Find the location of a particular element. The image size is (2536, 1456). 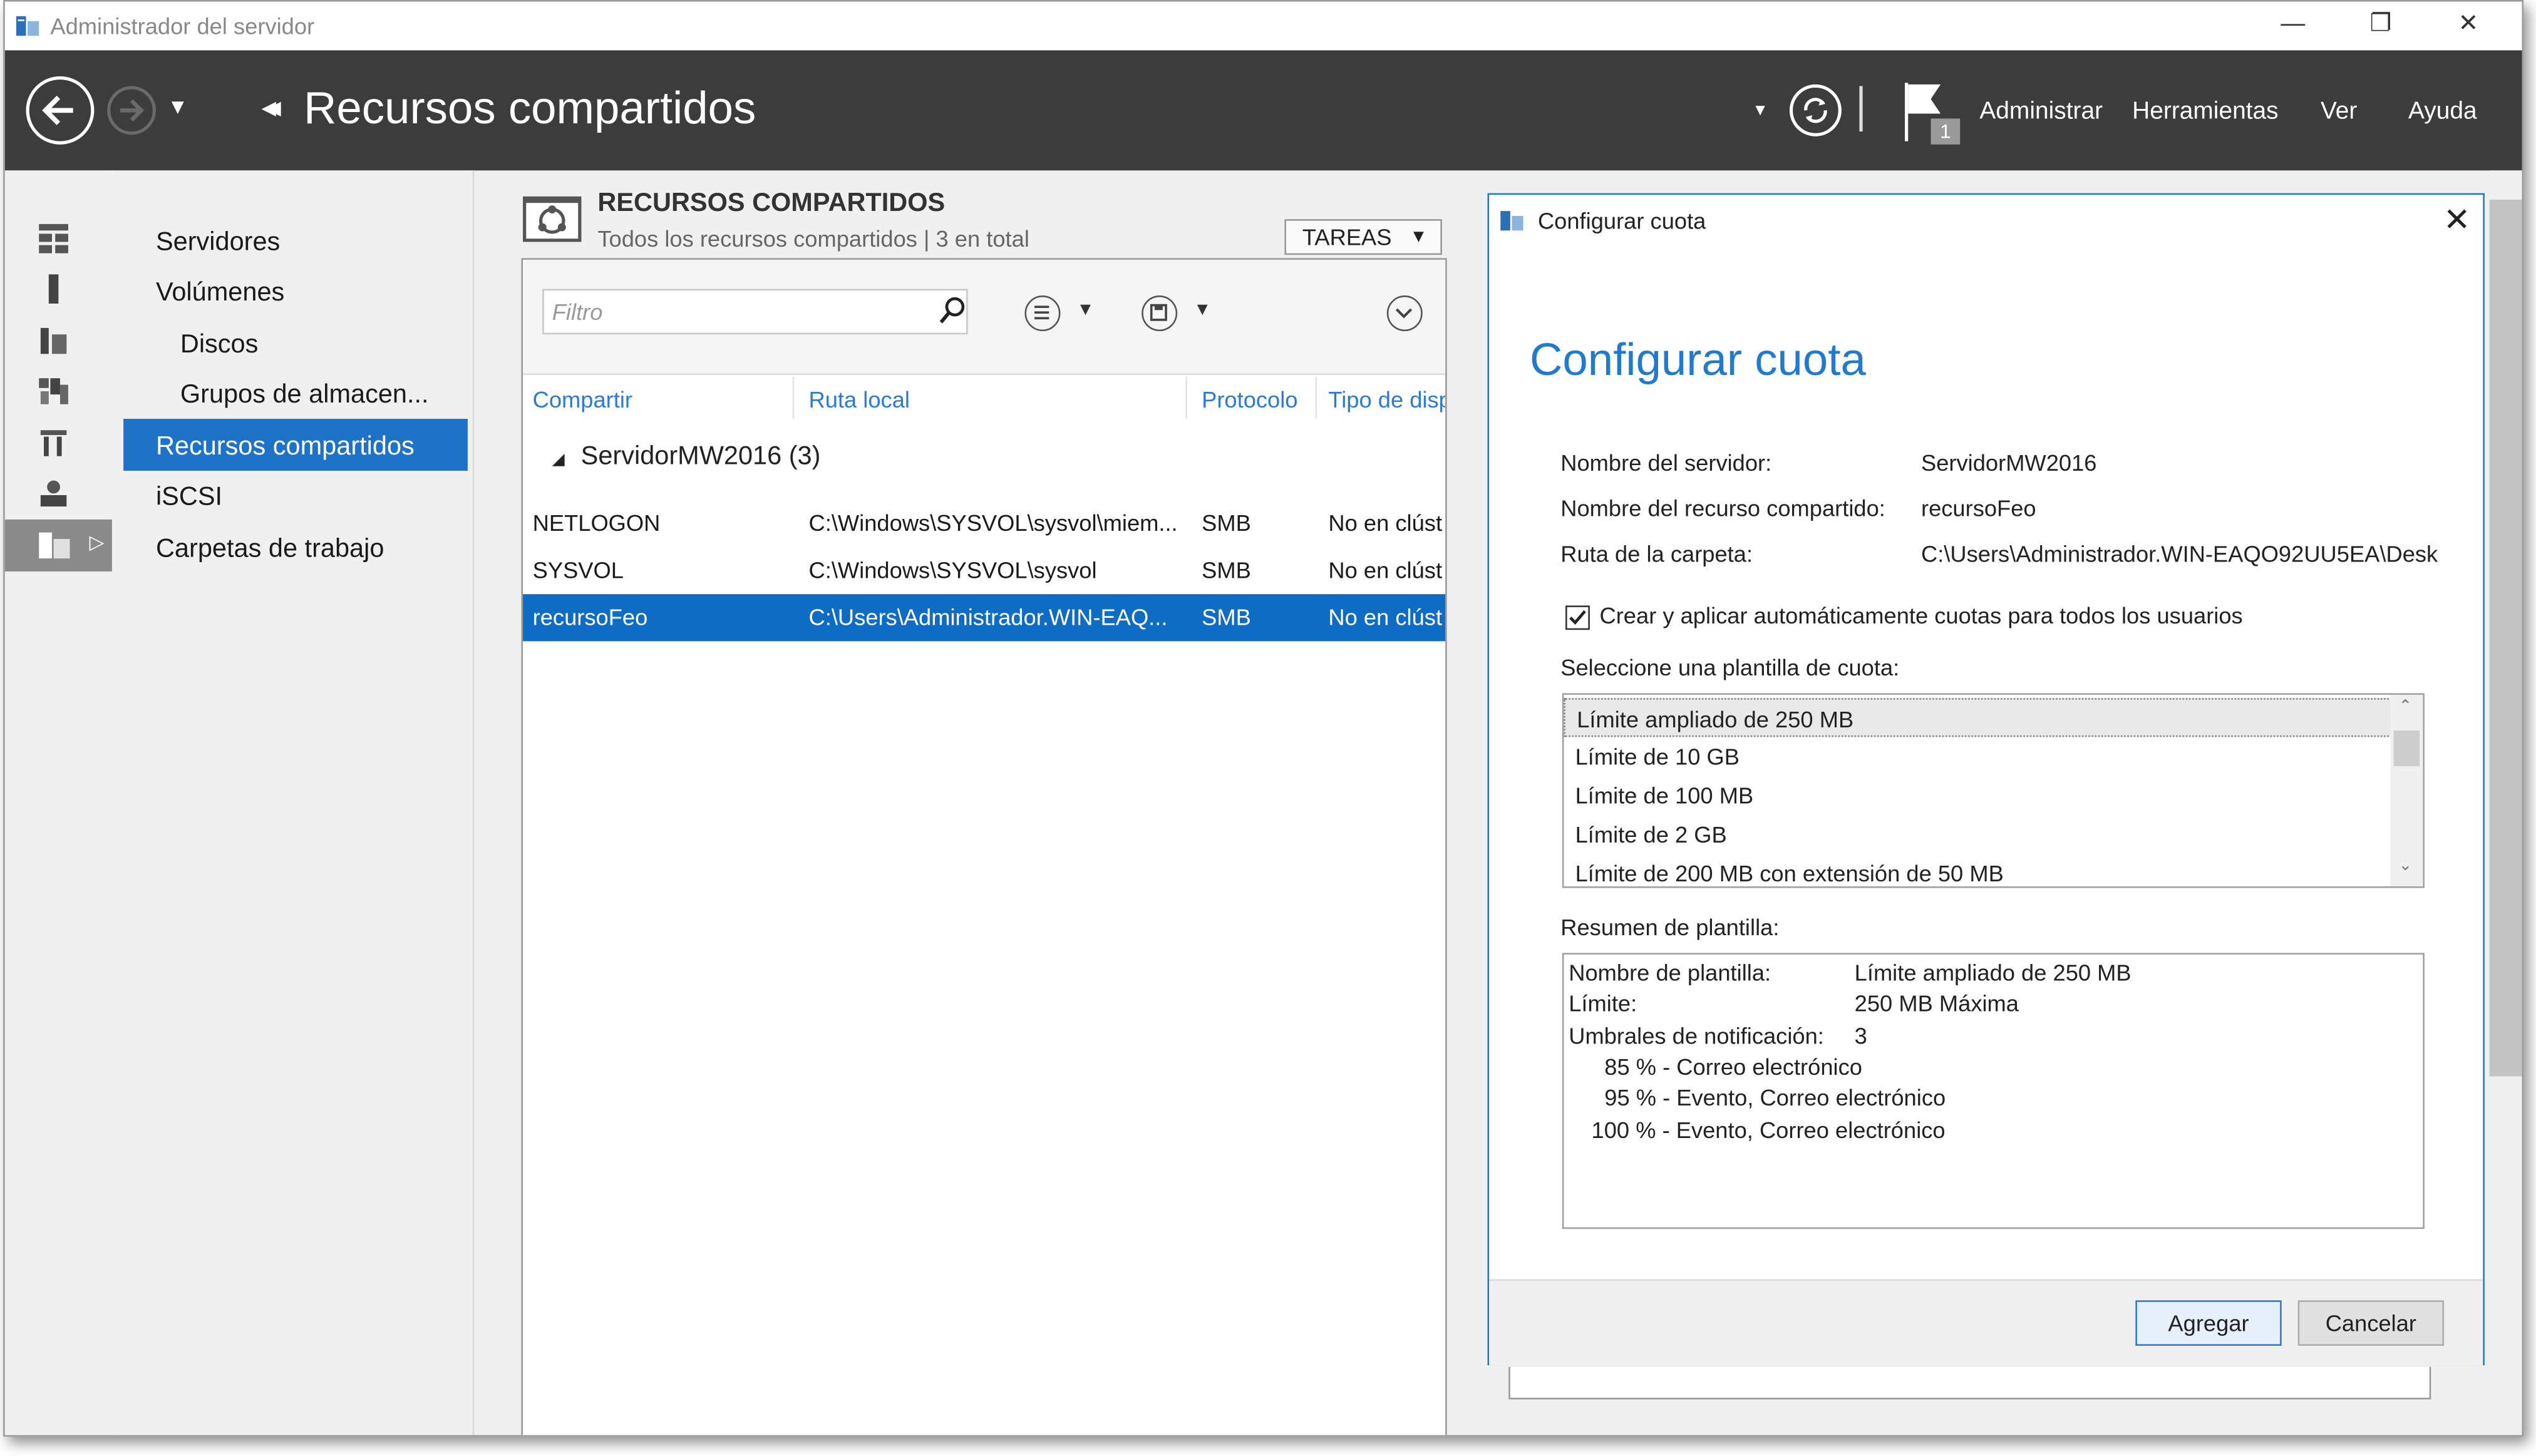

collapse-group-icon: ◢ is located at coordinates (559, 460).